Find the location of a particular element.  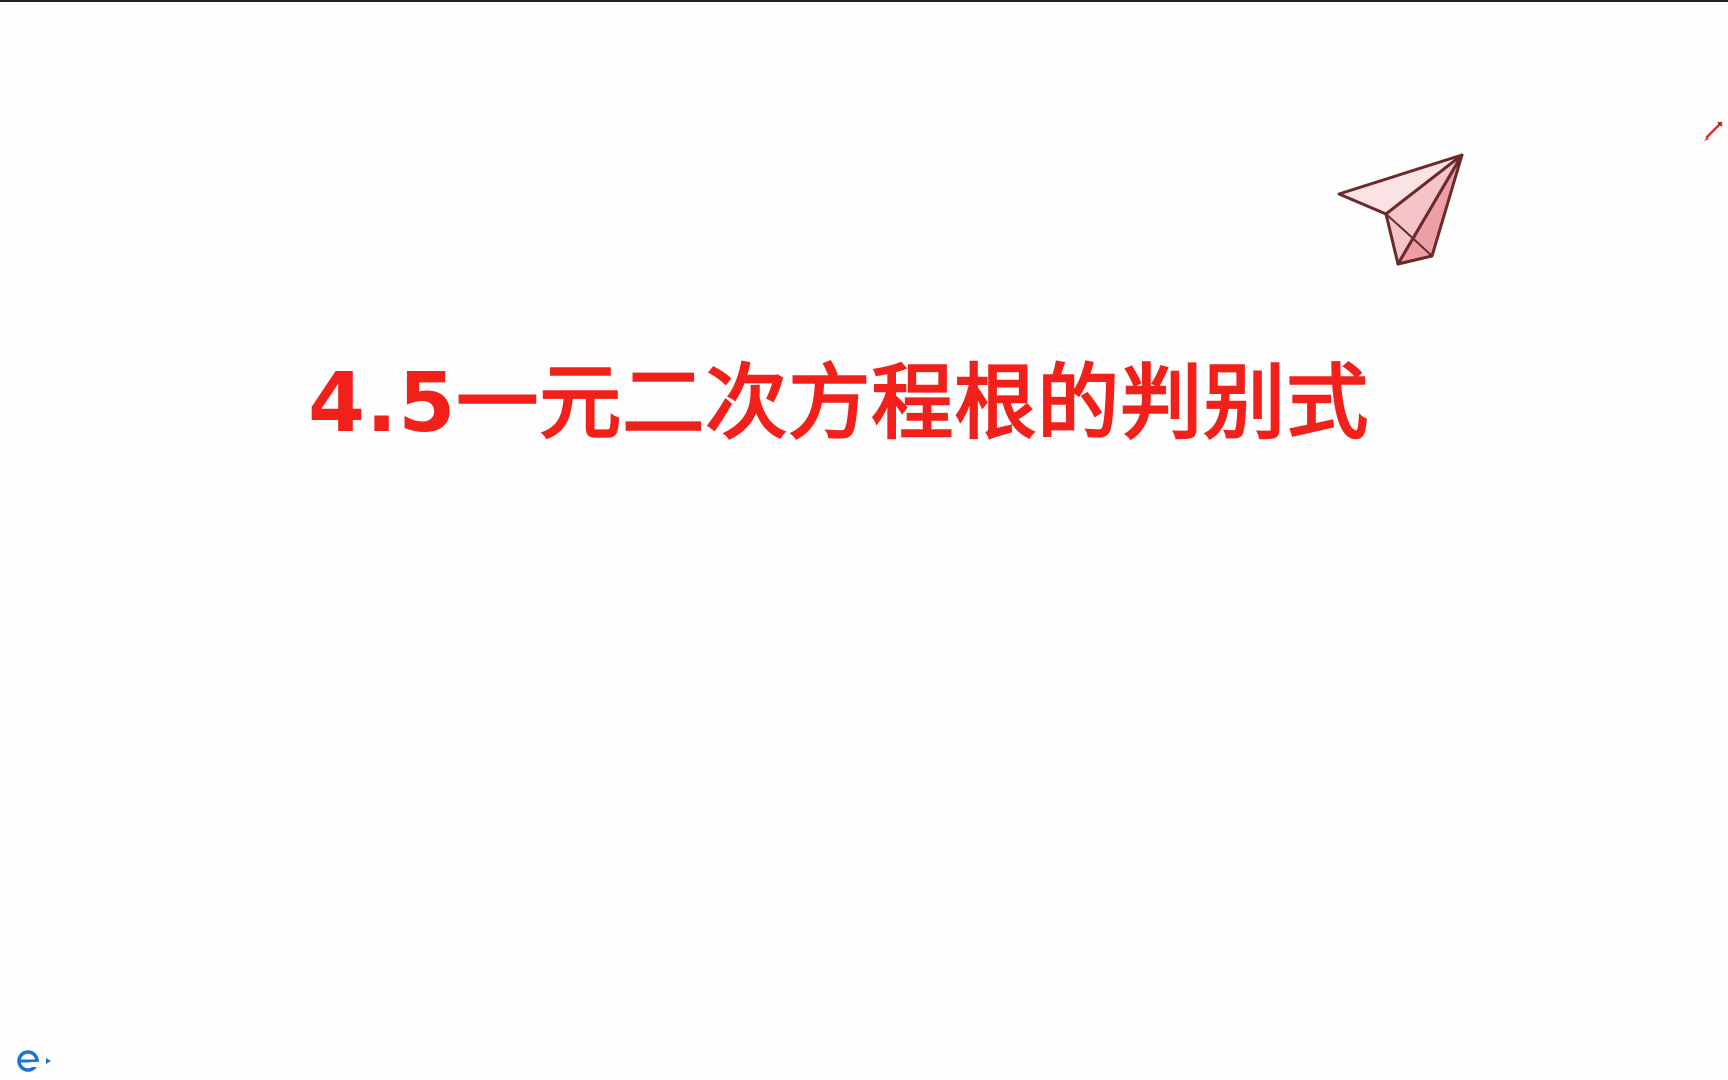

pen-icon is located at coordinates (1713, 131).